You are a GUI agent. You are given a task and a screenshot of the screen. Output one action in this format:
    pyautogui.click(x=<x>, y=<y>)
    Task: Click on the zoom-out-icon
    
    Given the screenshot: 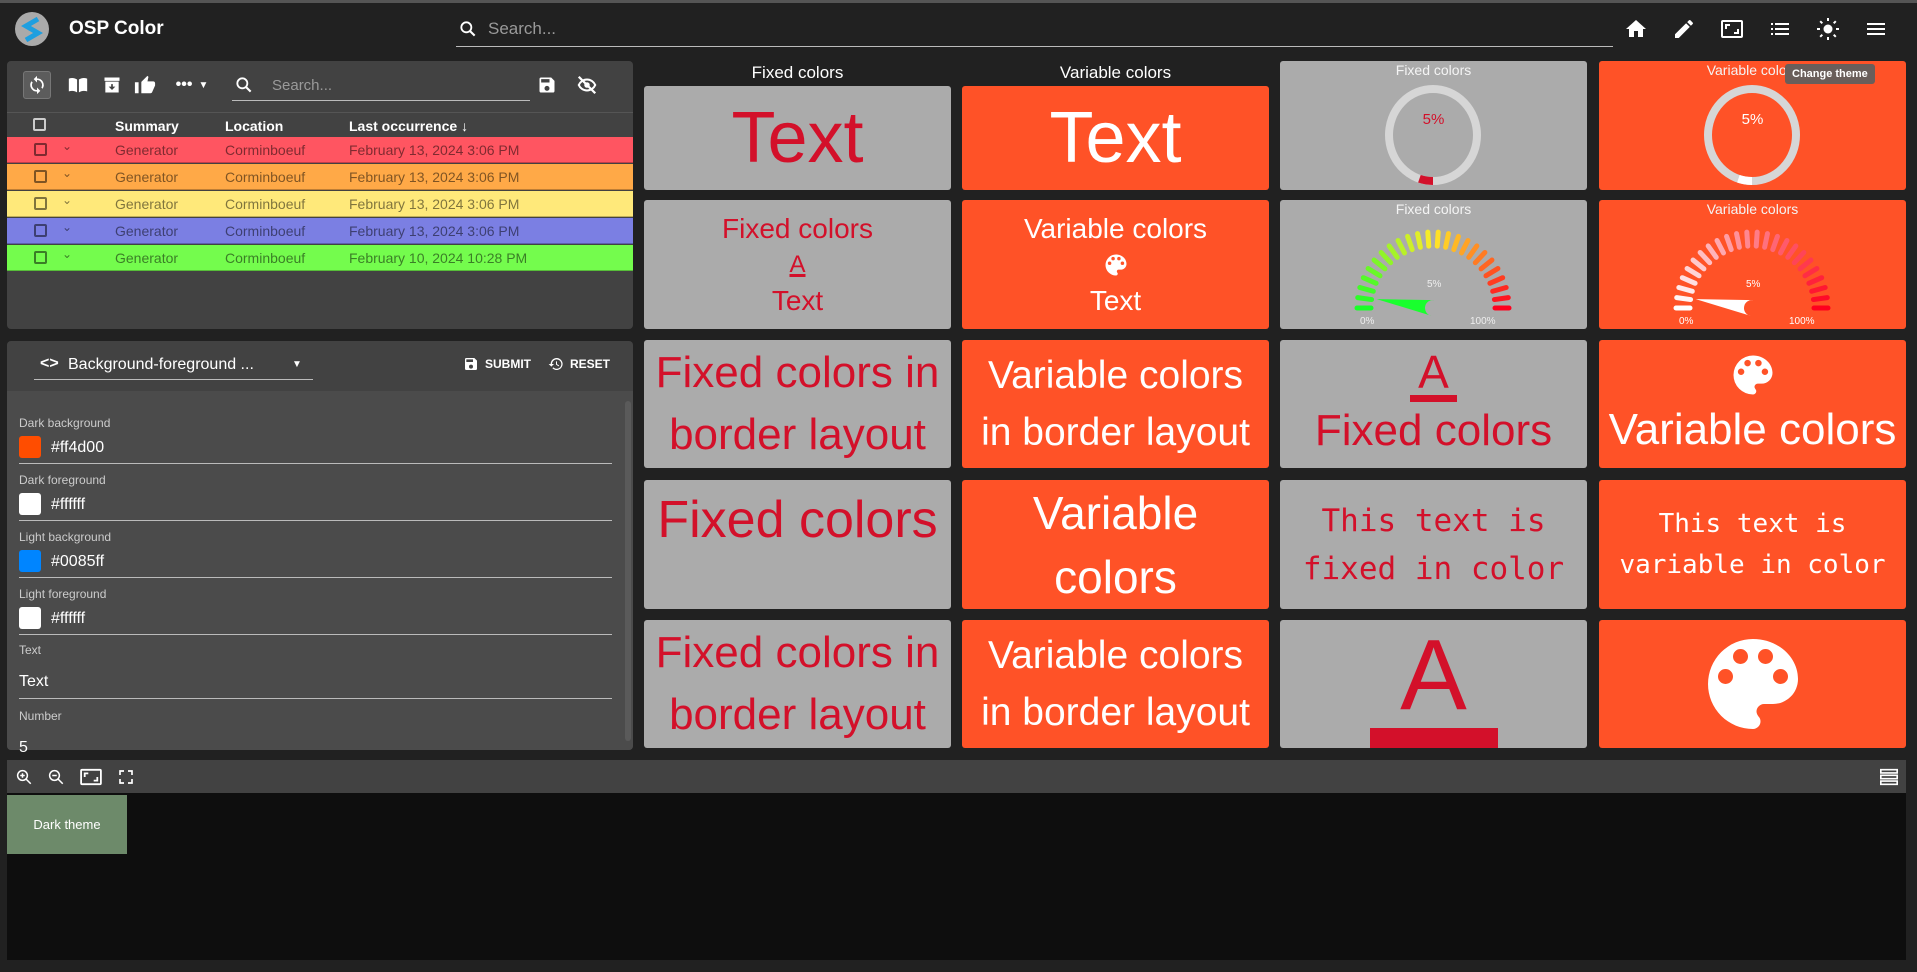 What is the action you would take?
    pyautogui.click(x=56, y=777)
    